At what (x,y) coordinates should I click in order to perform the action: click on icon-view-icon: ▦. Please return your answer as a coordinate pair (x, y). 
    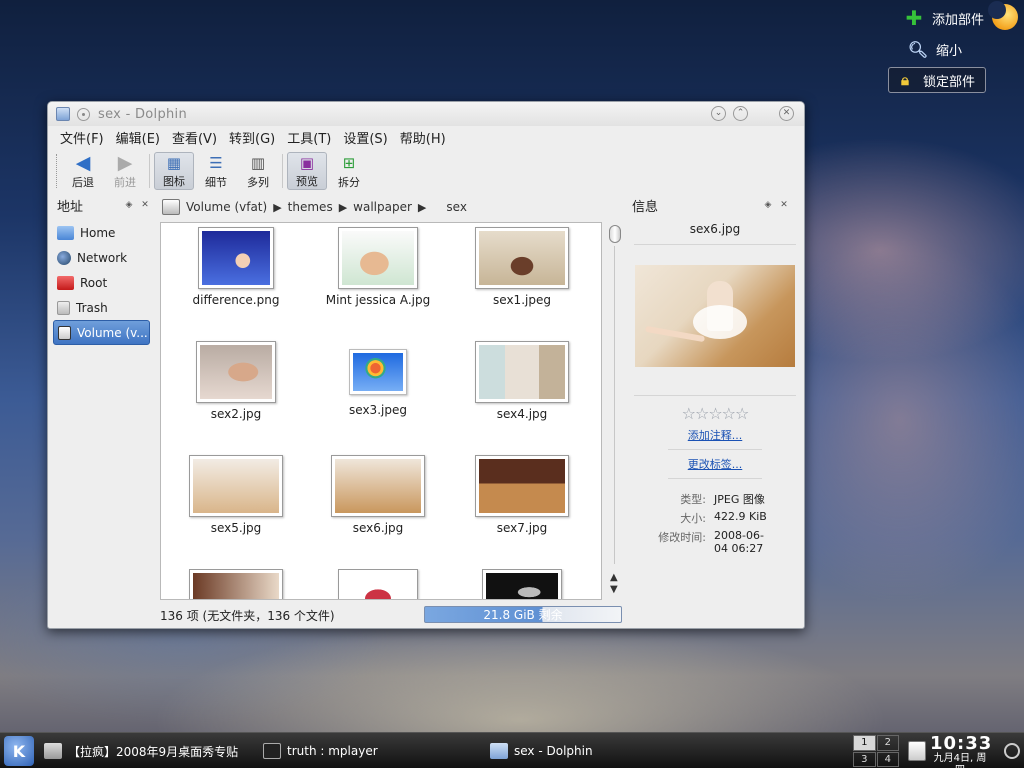
    Looking at the image, I should click on (174, 163).